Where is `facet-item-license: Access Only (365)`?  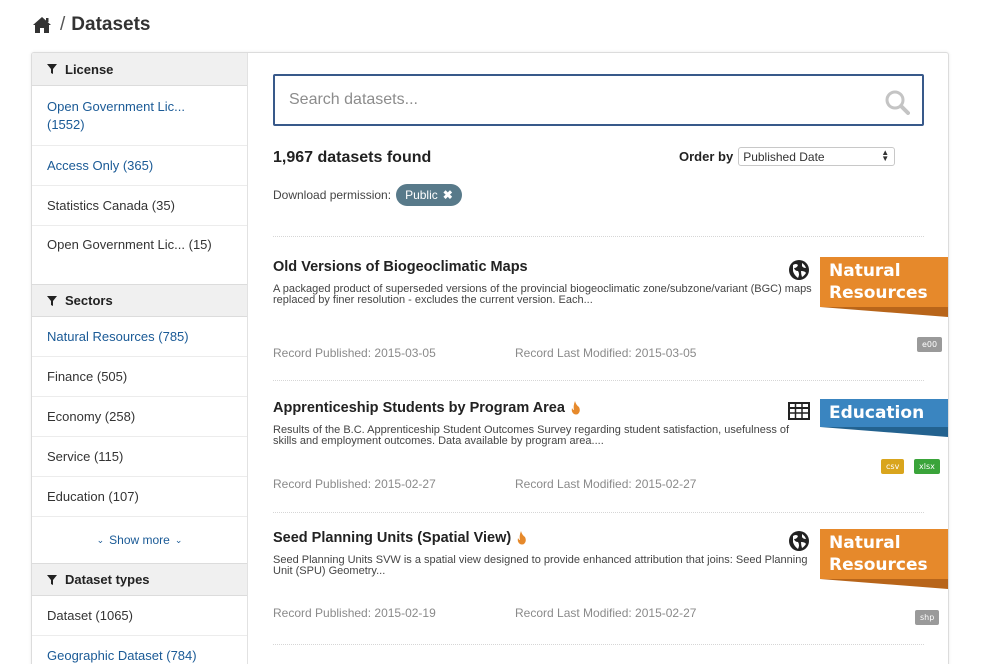 facet-item-license: Access Only (365) is located at coordinates (139, 166).